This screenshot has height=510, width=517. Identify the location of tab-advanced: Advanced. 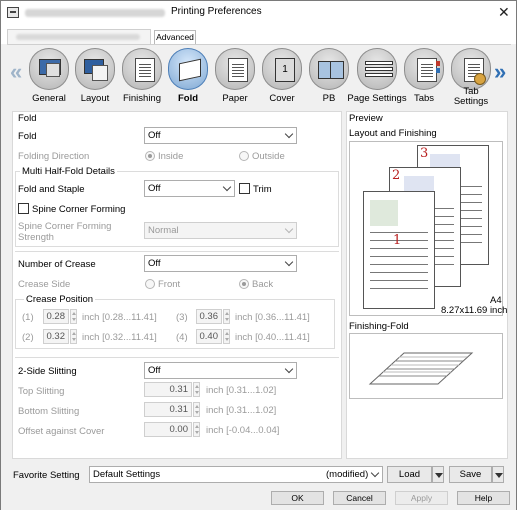
(175, 37).